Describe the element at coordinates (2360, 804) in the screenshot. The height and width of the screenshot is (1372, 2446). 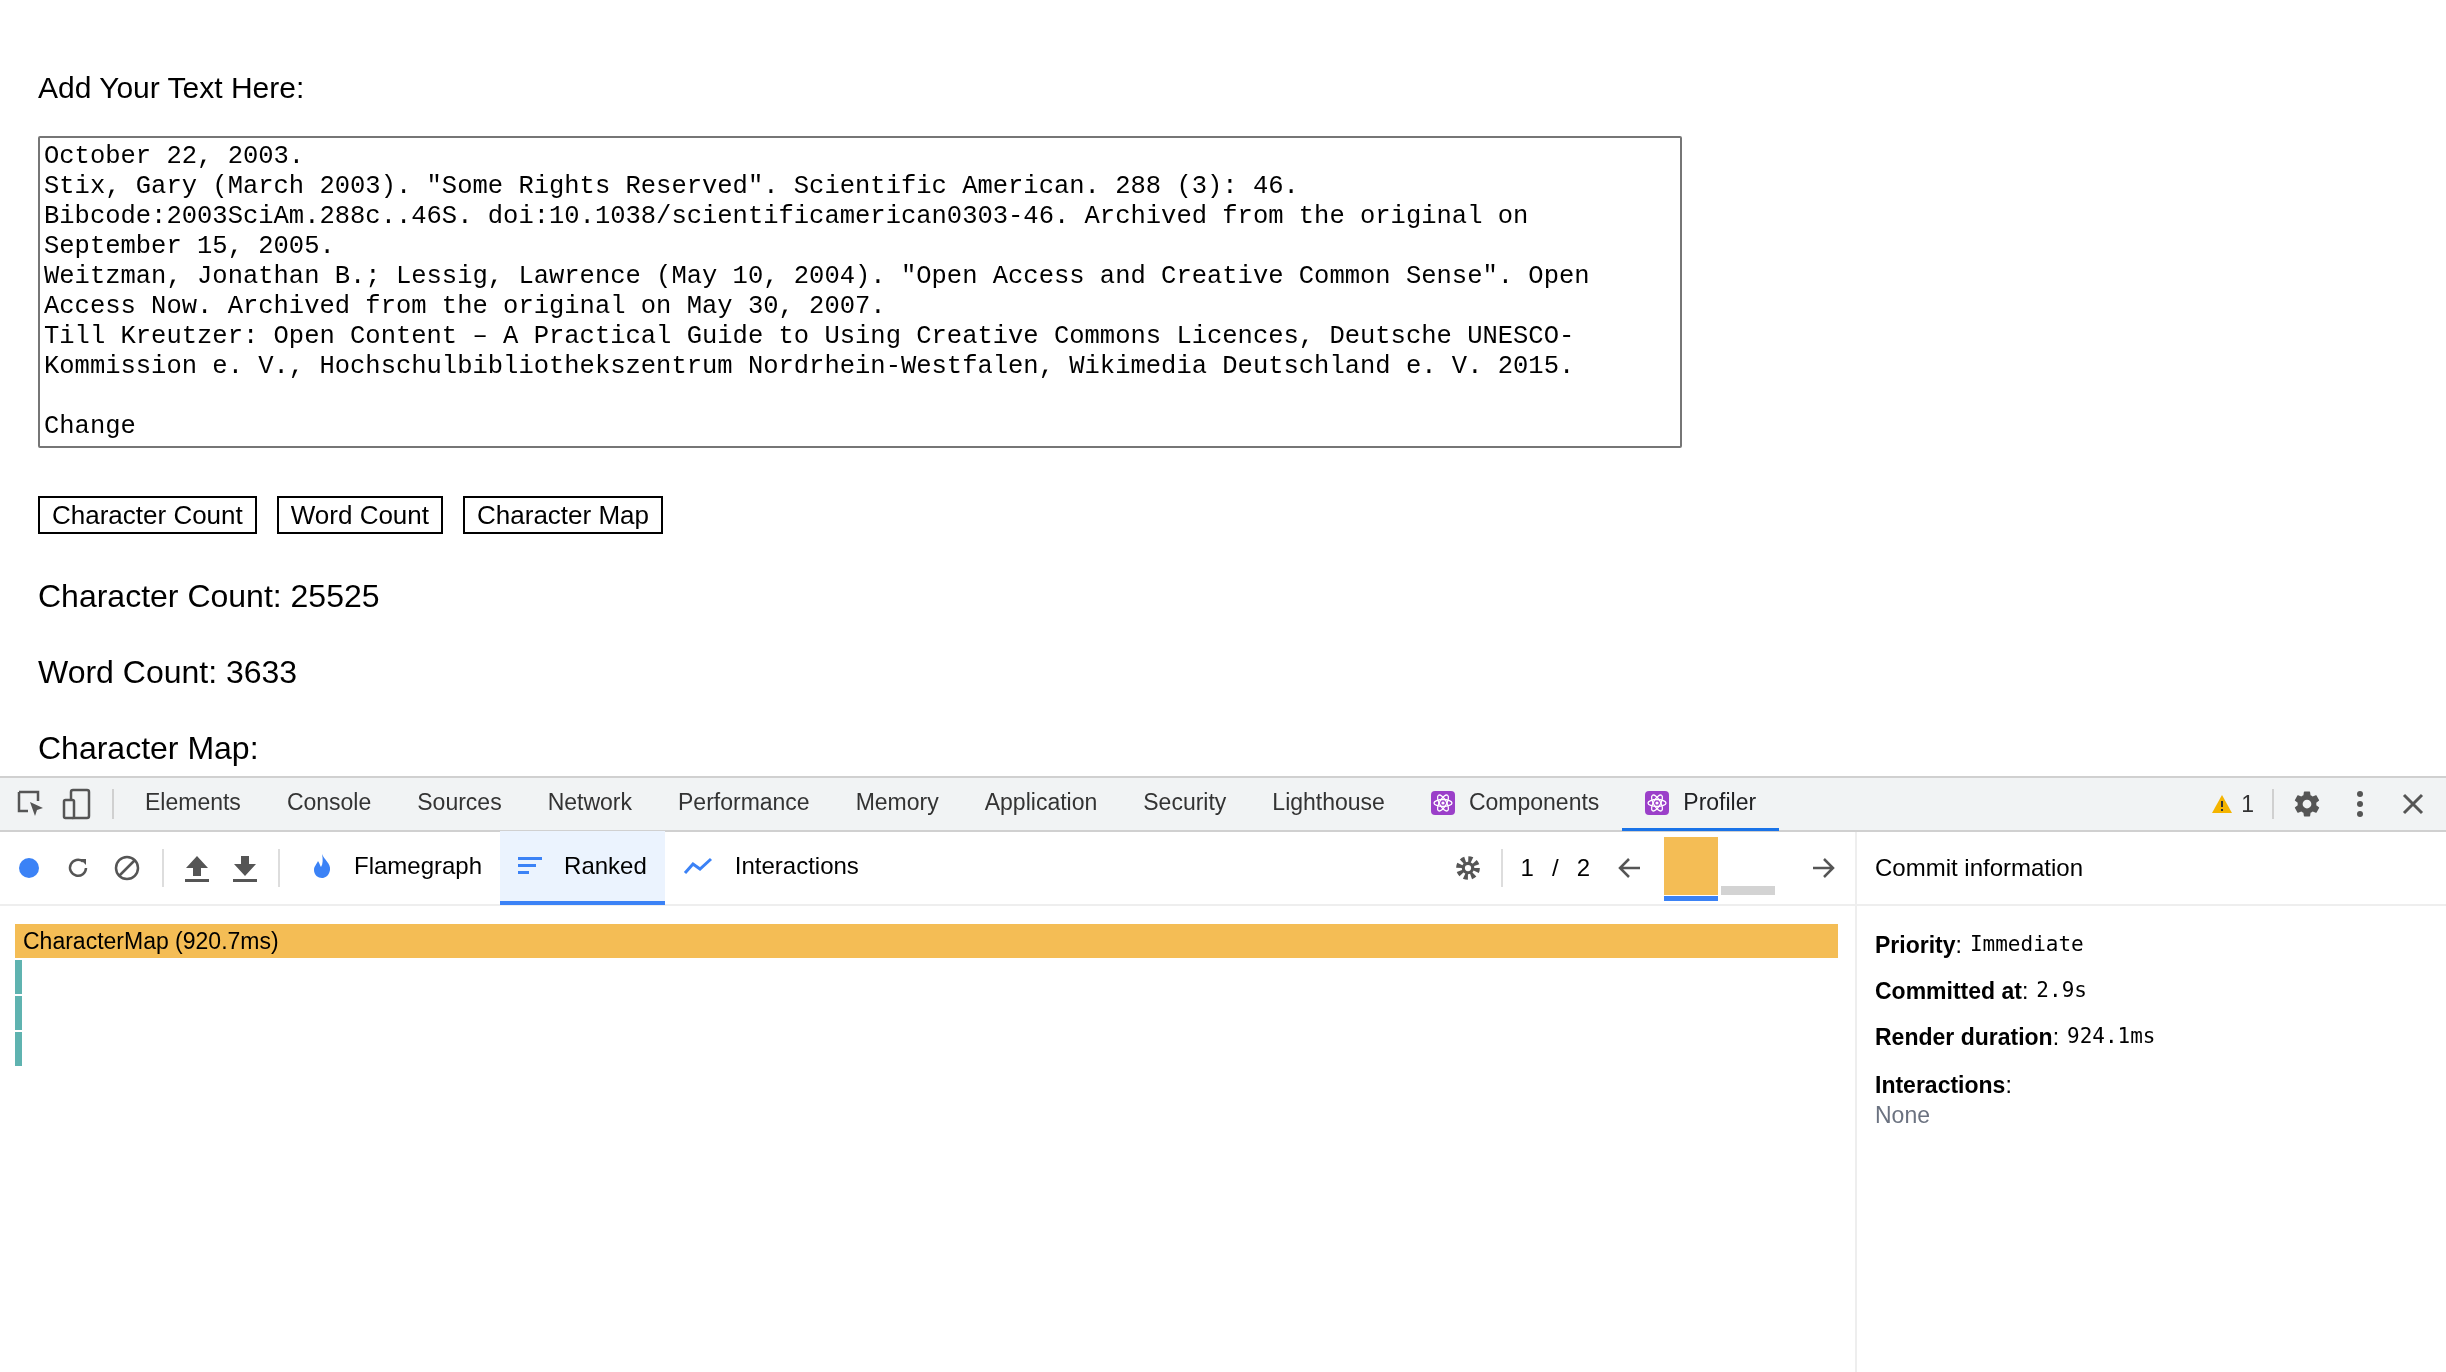
I see `more-icon` at that location.